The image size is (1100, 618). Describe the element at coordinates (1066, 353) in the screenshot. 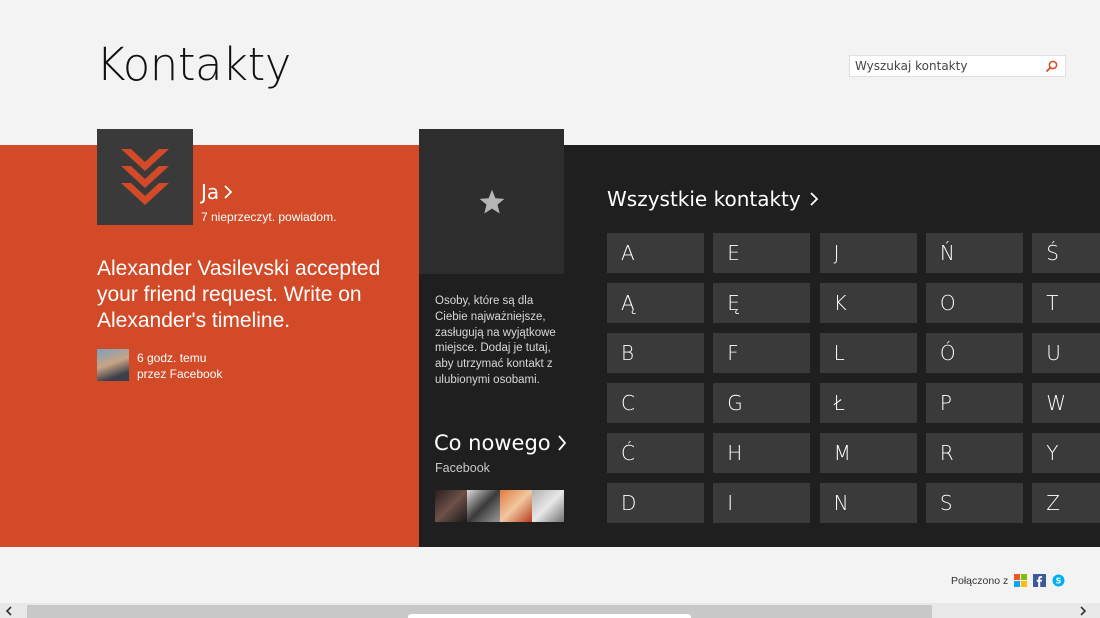

I see `letter-tile: U` at that location.